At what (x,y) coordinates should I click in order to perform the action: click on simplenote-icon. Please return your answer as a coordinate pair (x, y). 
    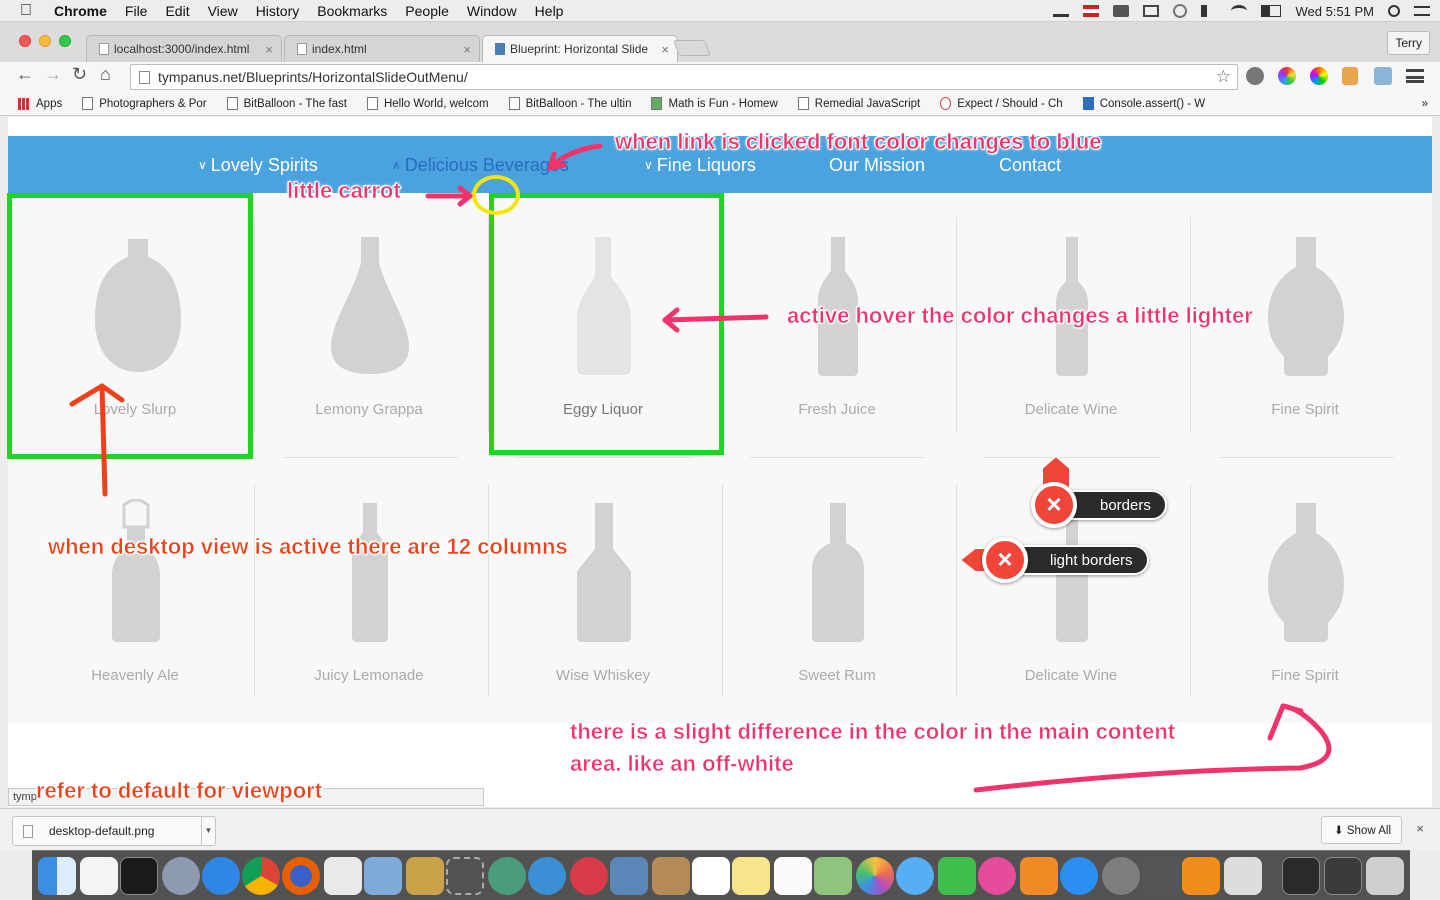
    Looking at the image, I should click on (547, 876).